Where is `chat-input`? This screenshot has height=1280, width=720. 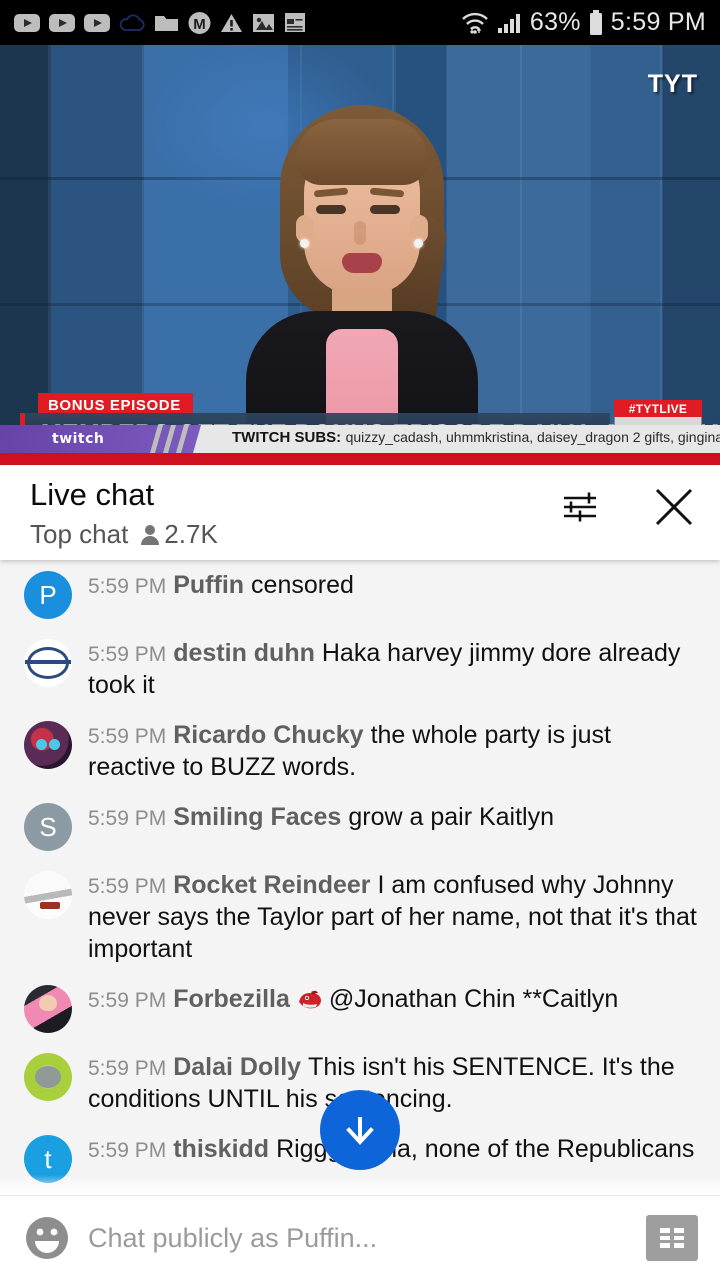
chat-input is located at coordinates (367, 1238).